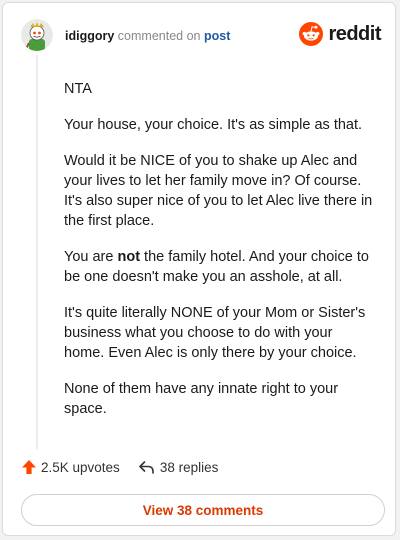  Describe the element at coordinates (89, 36) in the screenshot. I see `username: idiggory` at that location.